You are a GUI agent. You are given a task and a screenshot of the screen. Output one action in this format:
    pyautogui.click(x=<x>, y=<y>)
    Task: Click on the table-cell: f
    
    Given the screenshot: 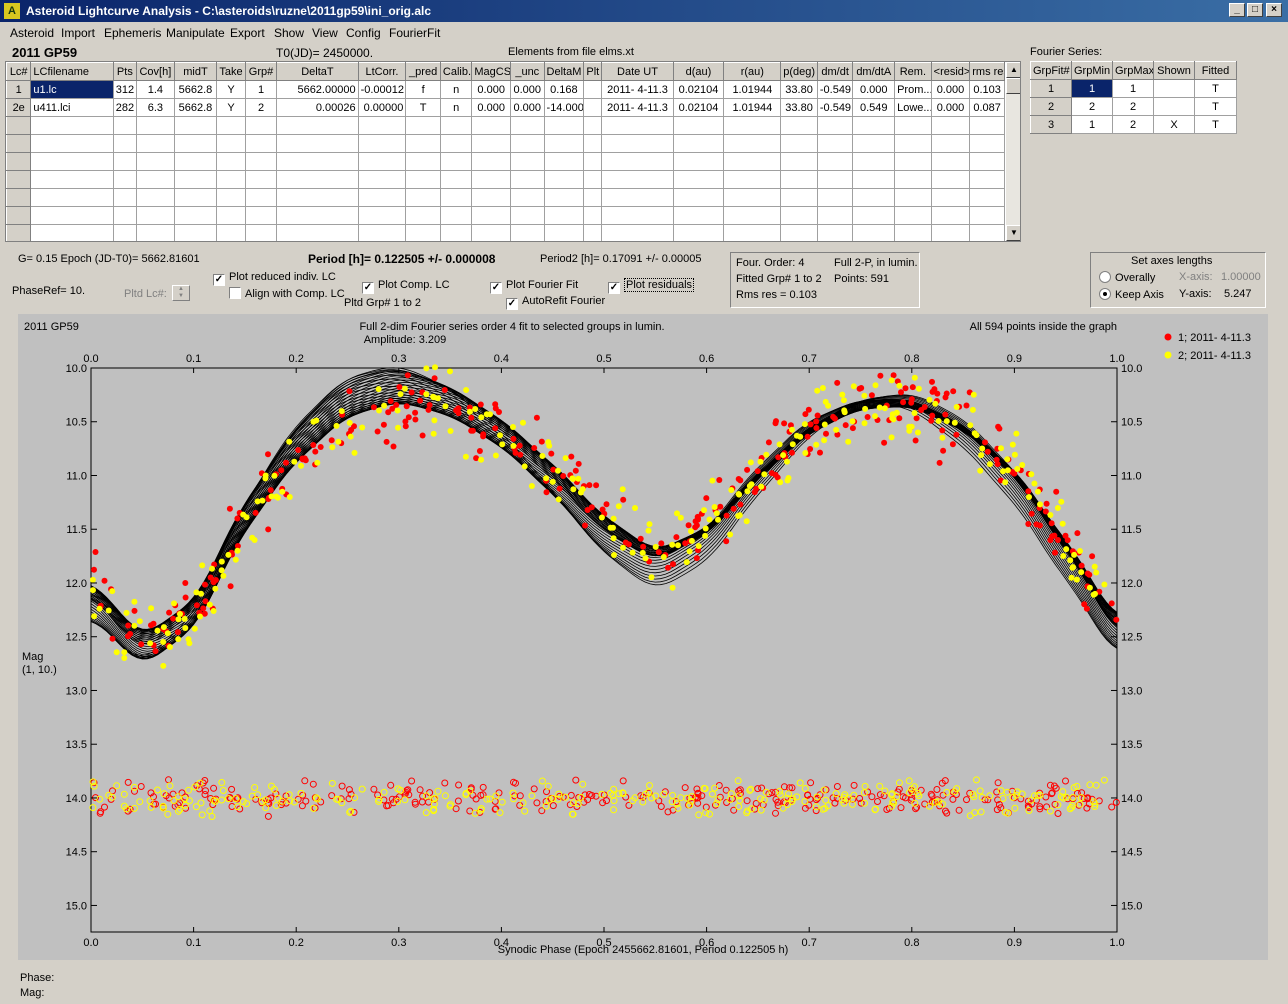 What is the action you would take?
    pyautogui.click(x=423, y=89)
    